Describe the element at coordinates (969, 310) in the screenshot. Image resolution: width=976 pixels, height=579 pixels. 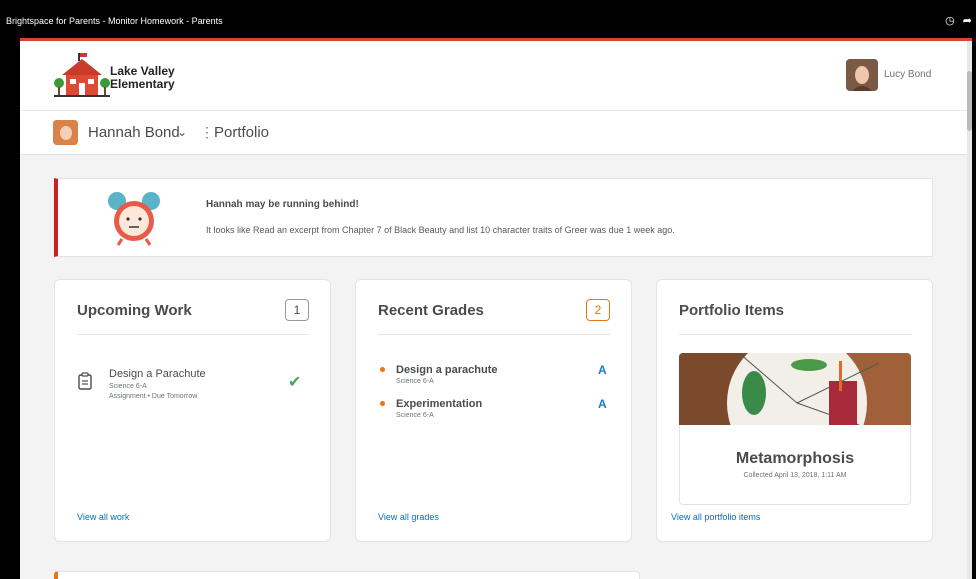
I see `page-scrollbar` at that location.